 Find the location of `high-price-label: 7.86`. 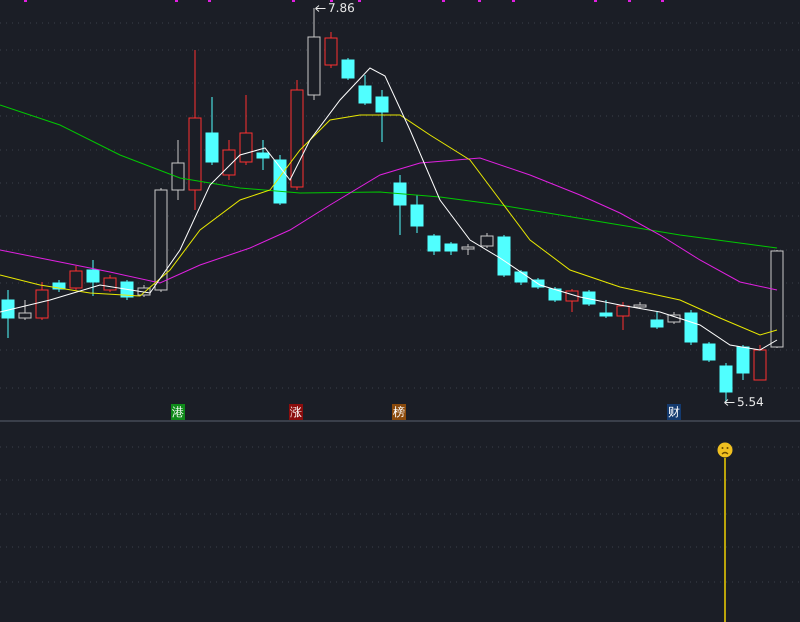

high-price-label: 7.86 is located at coordinates (335, 8).